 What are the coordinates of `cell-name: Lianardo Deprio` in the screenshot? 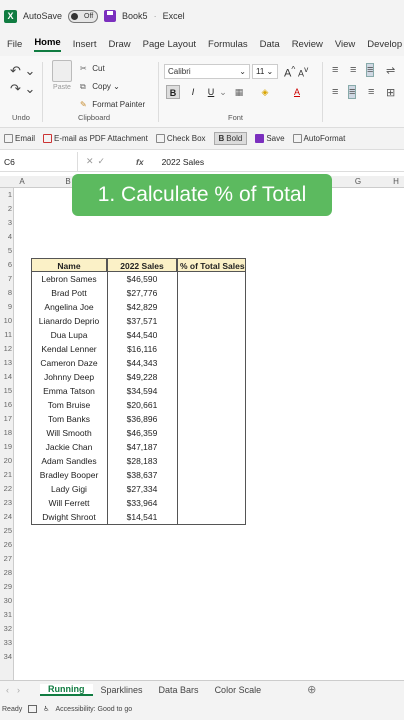 It's located at (69, 321).